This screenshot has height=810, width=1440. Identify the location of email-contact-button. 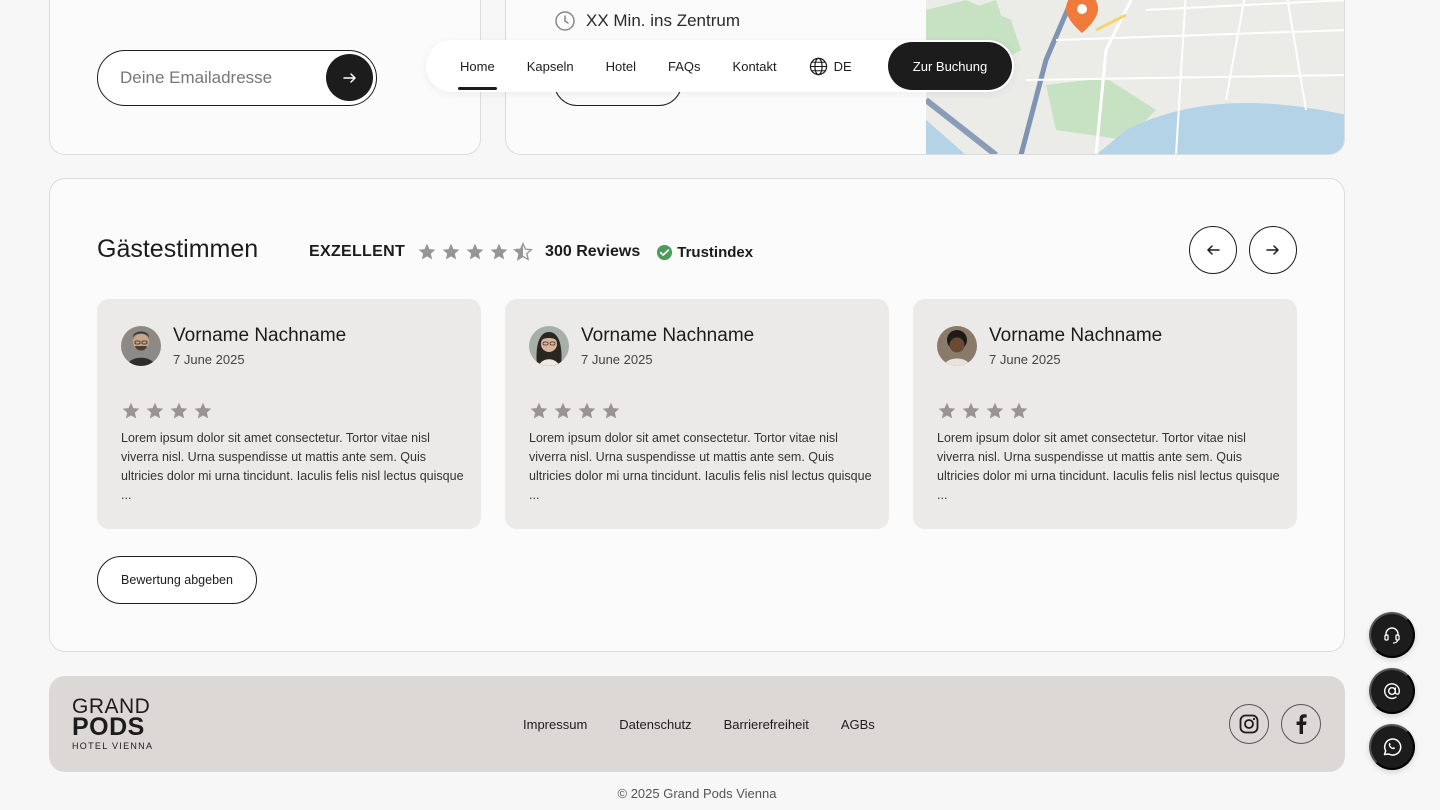
(1392, 691).